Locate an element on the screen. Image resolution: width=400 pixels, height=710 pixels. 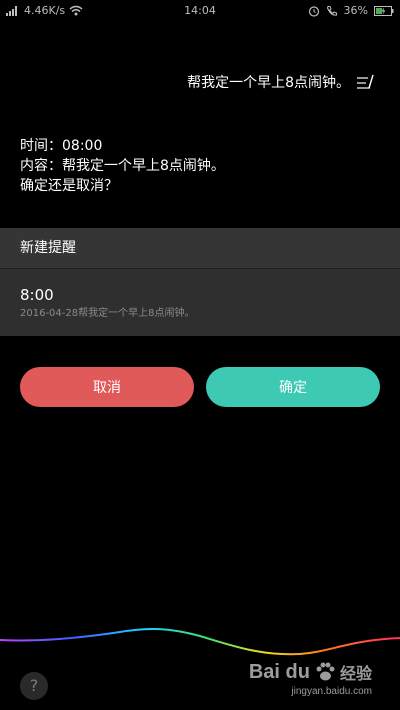
phone-icon is located at coordinates (332, 11).